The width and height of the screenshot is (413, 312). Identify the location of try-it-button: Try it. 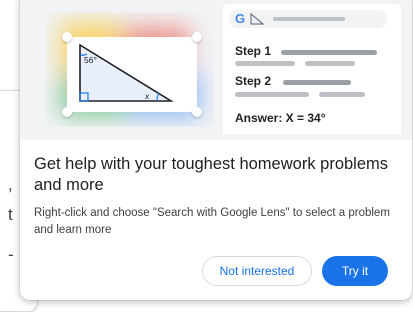
(355, 271).